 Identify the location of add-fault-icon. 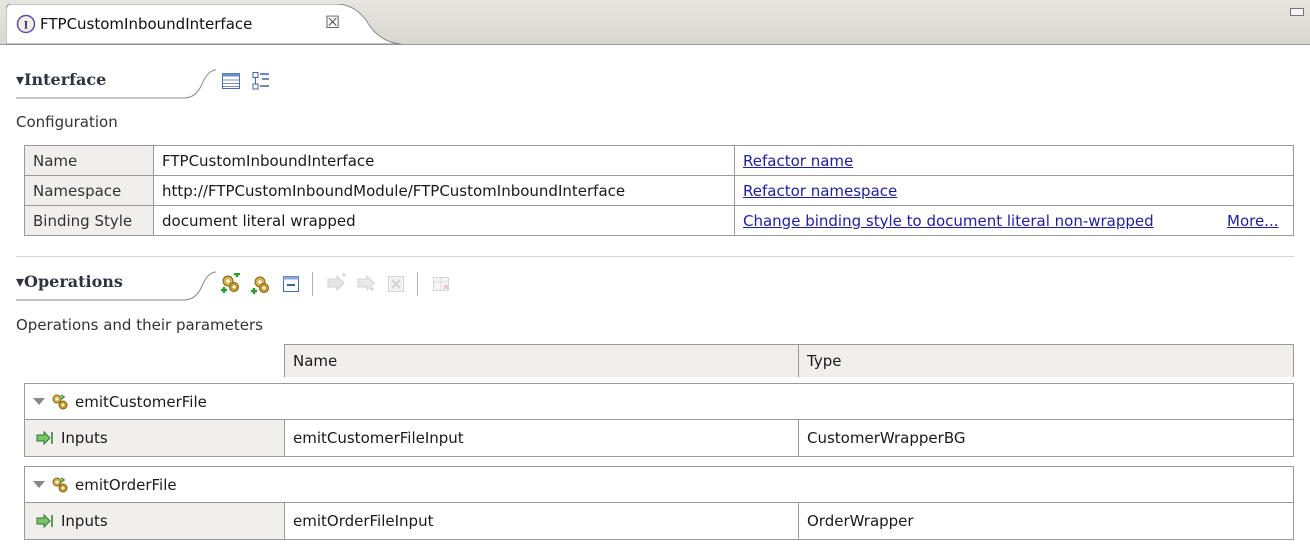
(441, 284).